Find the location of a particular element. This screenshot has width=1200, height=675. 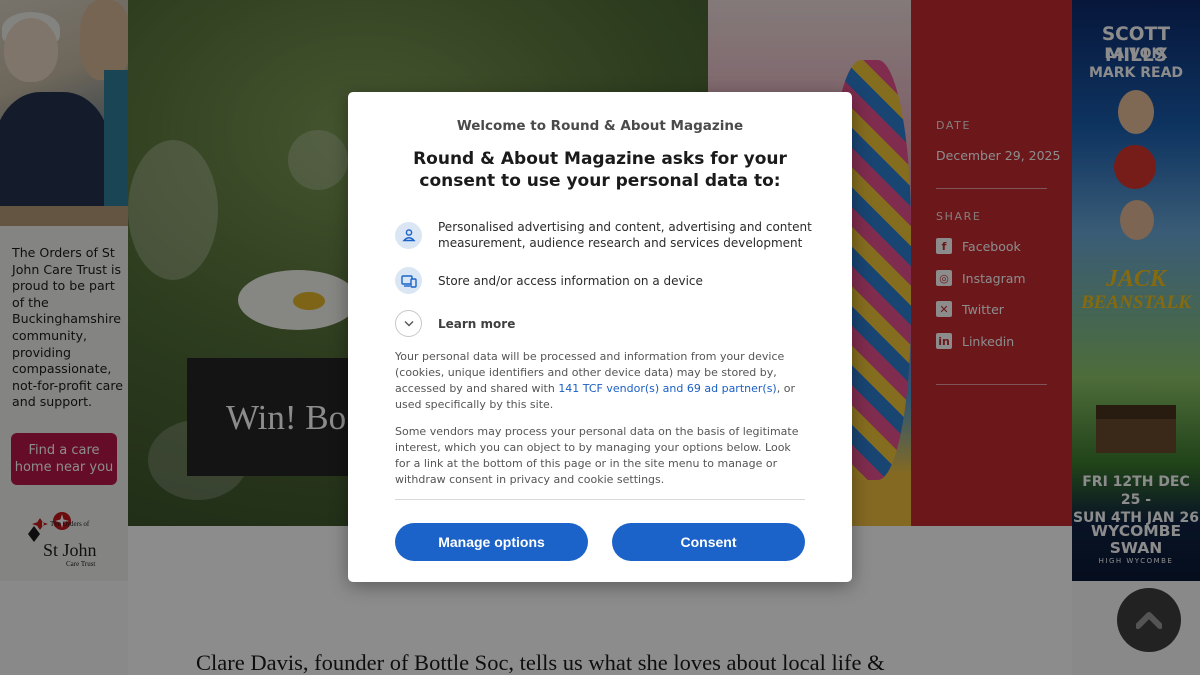

consent-button: Consent is located at coordinates (708, 542).